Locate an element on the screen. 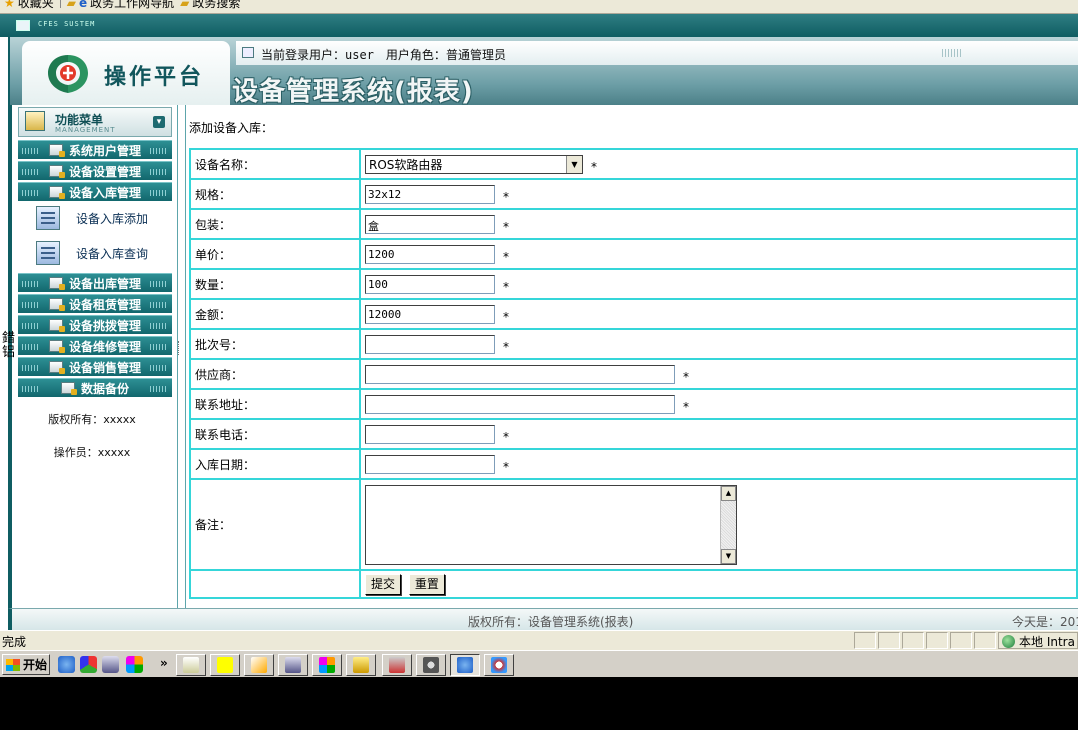 The width and height of the screenshot is (1078, 730). form-row: 提交 重置 is located at coordinates (633, 584).